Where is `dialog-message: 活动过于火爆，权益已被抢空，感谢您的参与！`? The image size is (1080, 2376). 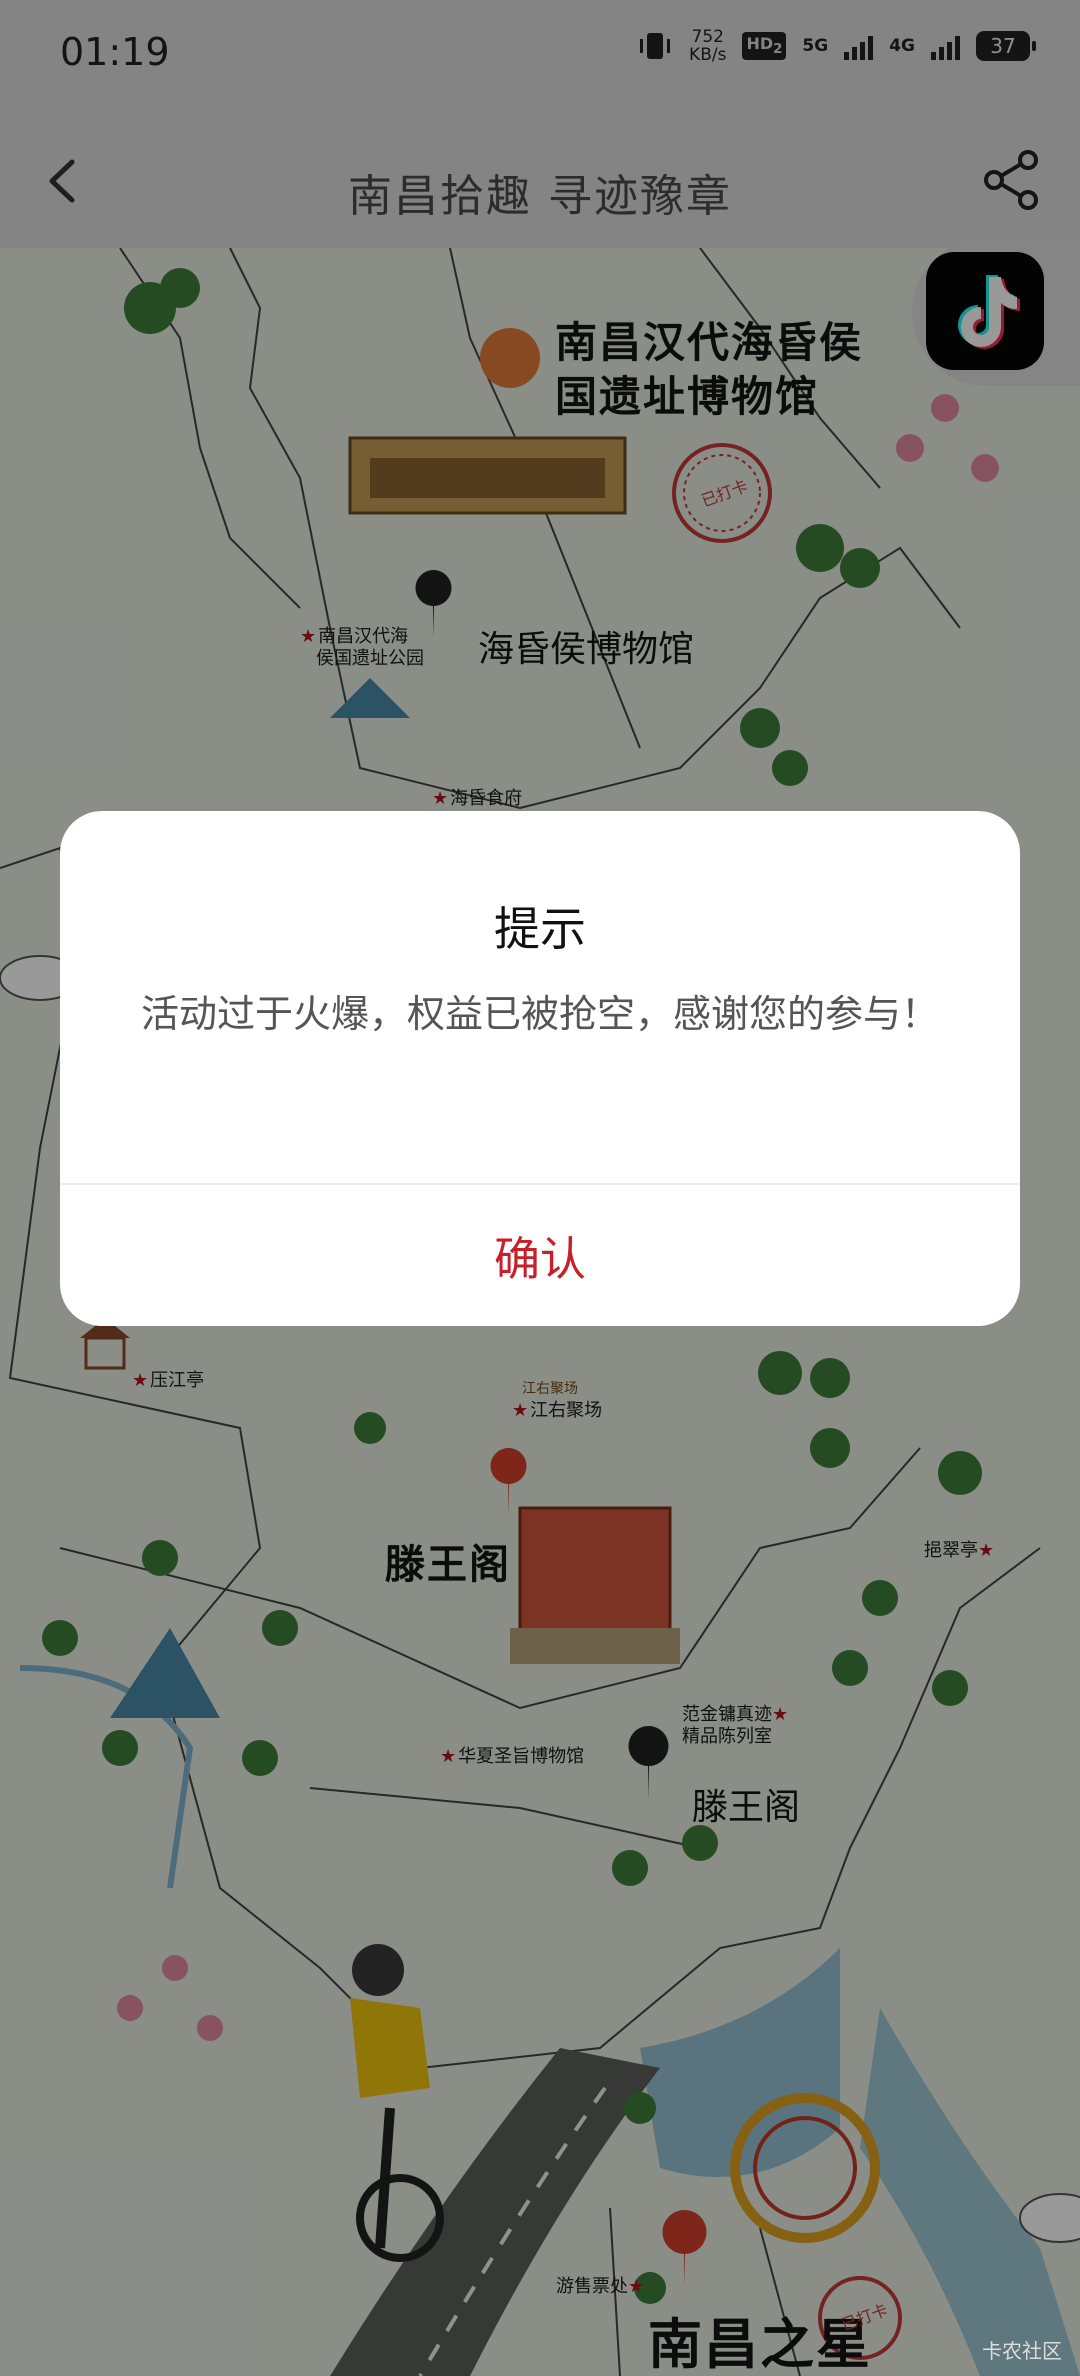 dialog-message: 活动过于火爆，权益已被抢空，感谢您的参与！ is located at coordinates (539, 1014).